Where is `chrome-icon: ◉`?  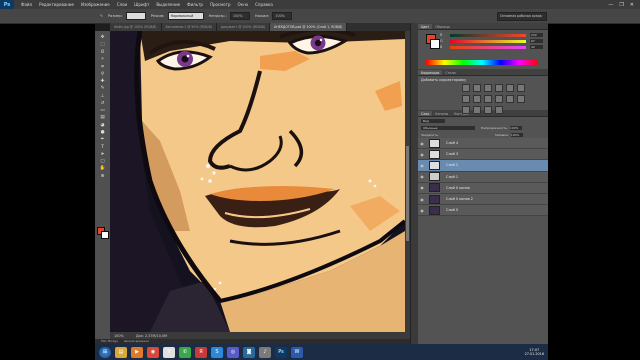 chrome-icon: ◉ is located at coordinates (153, 352).